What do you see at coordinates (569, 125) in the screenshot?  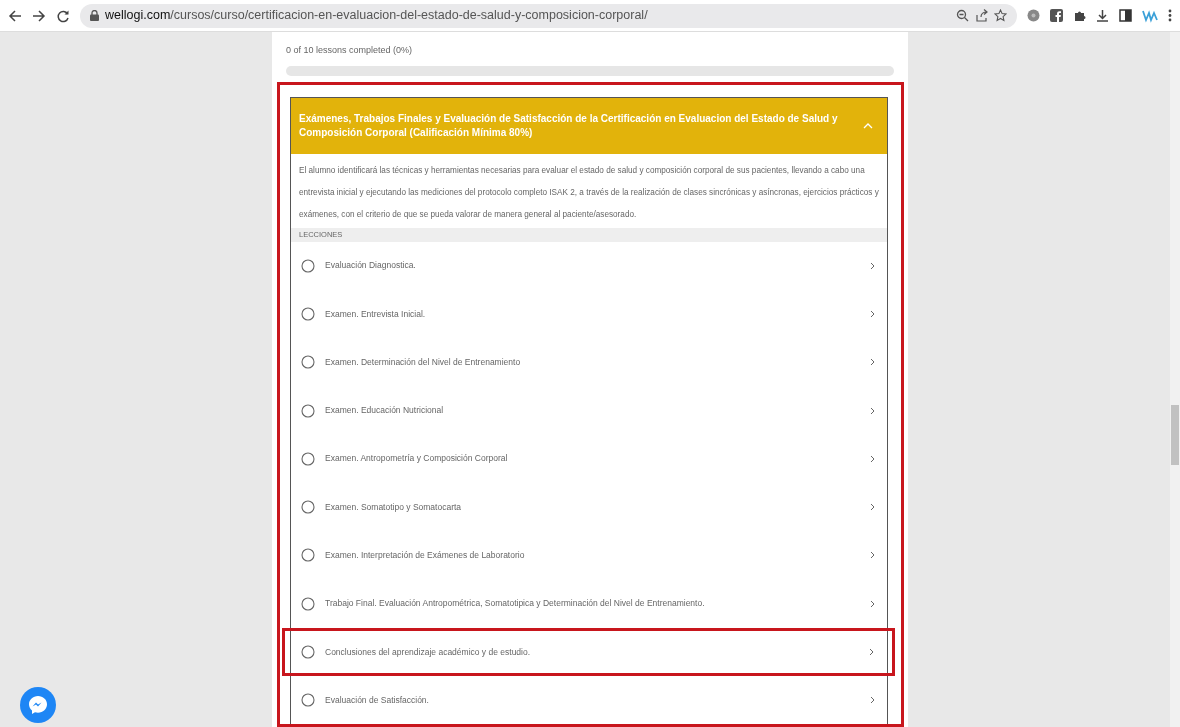 I see `section-title: Exámenes, Trabajos Finales y Evaluación de Satisfacción de la Certificación en Evaluacion del Estado de Salud y Composición Corporal (Calificación Mínima 80%)` at bounding box center [569, 125].